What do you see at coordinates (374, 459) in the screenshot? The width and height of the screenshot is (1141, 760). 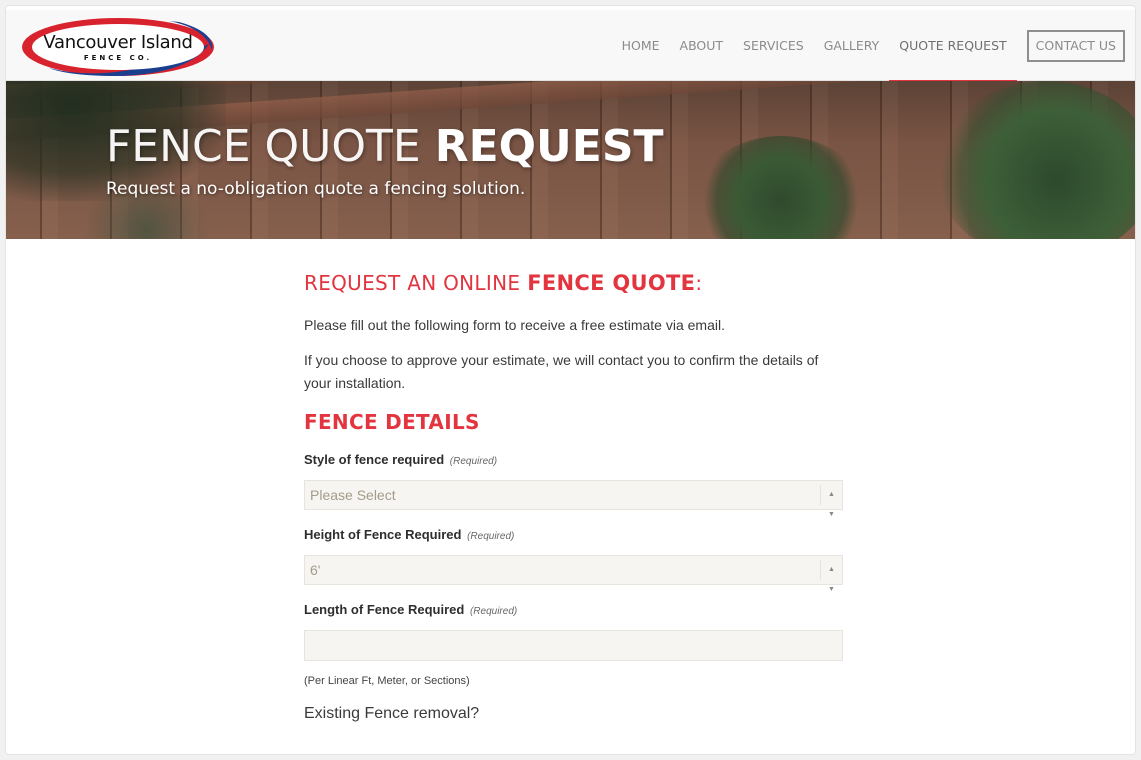 I see `style-label-text: Style of fence required` at bounding box center [374, 459].